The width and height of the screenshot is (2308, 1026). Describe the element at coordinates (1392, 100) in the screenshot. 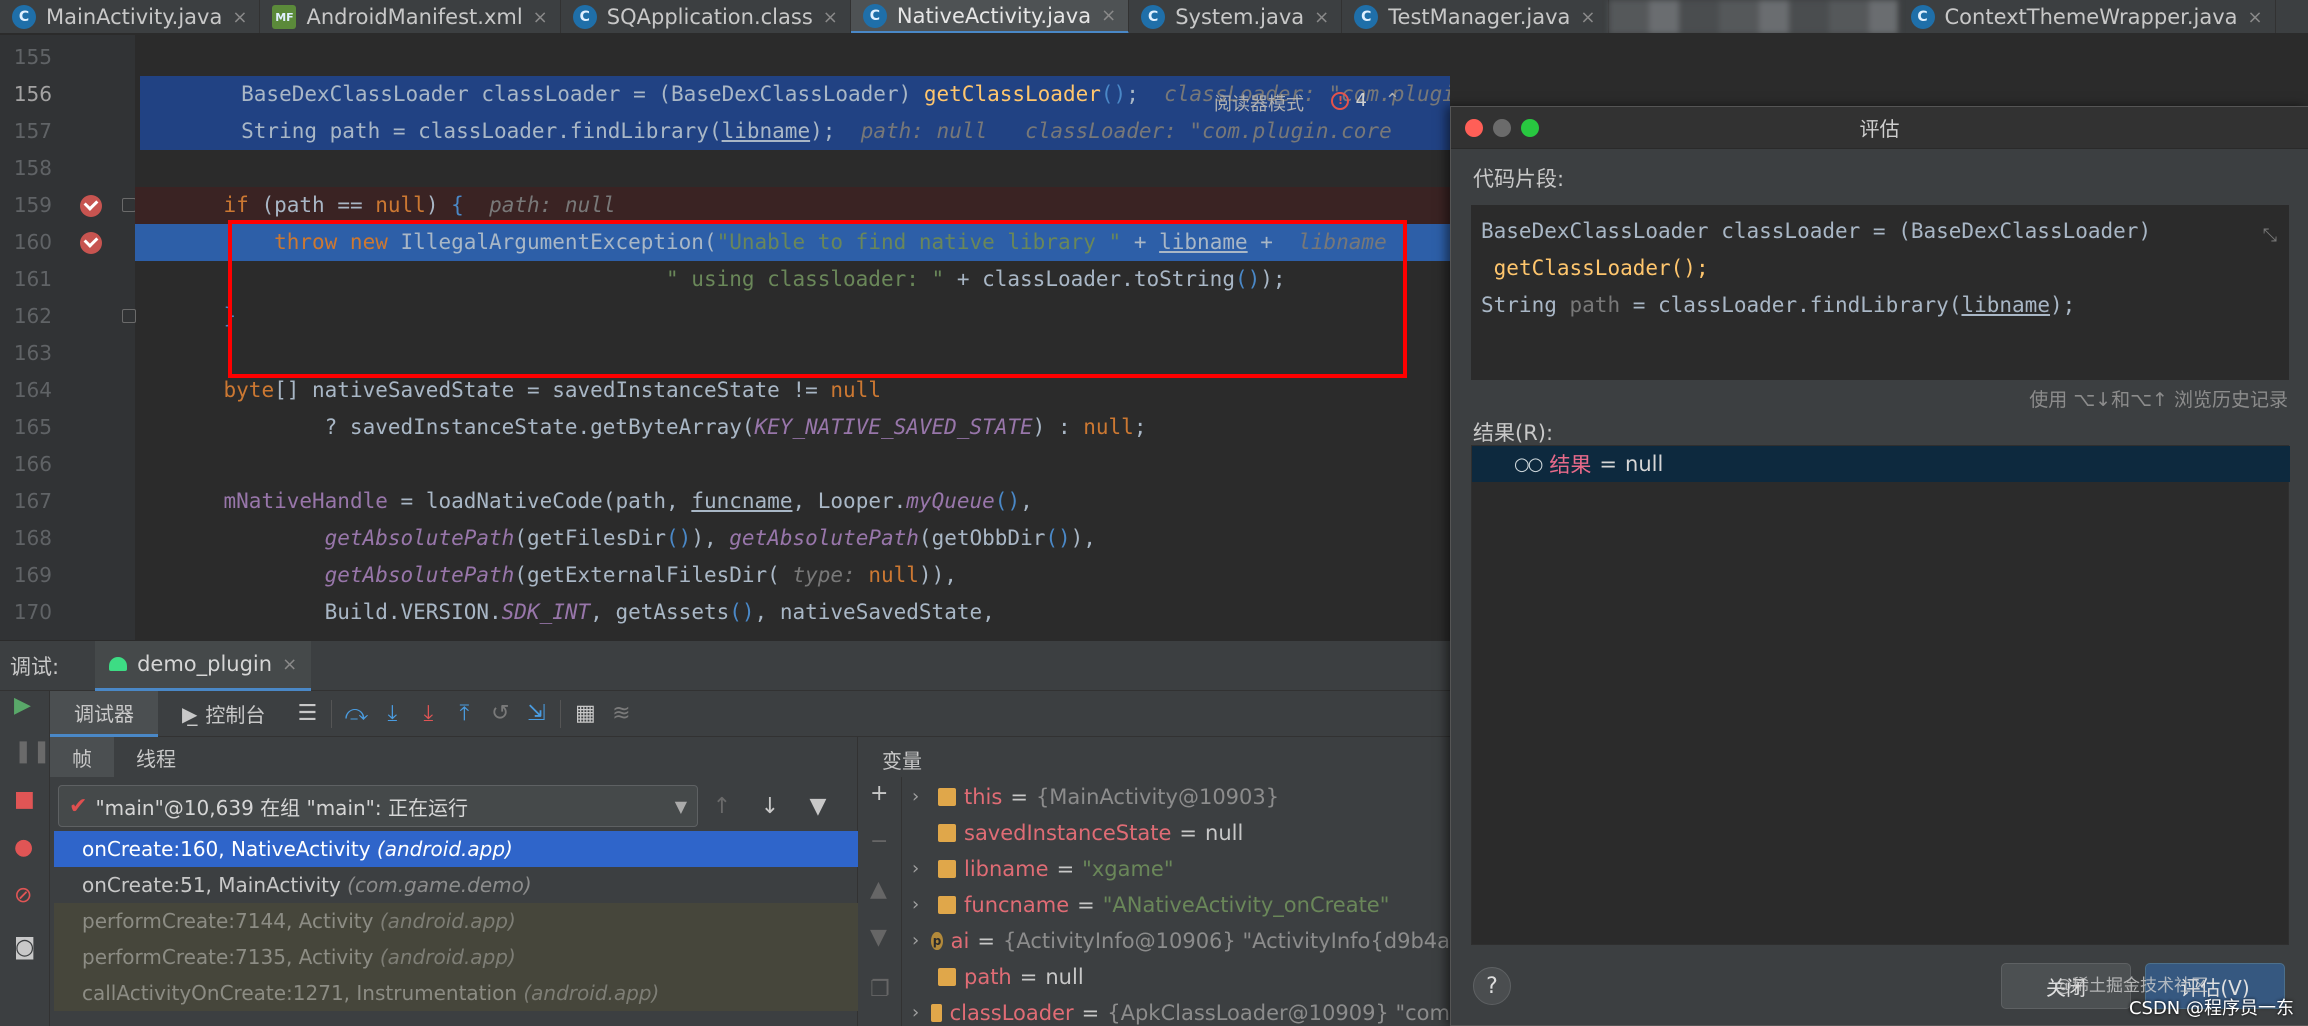

I see `chevron-up-icon: ⌃` at that location.